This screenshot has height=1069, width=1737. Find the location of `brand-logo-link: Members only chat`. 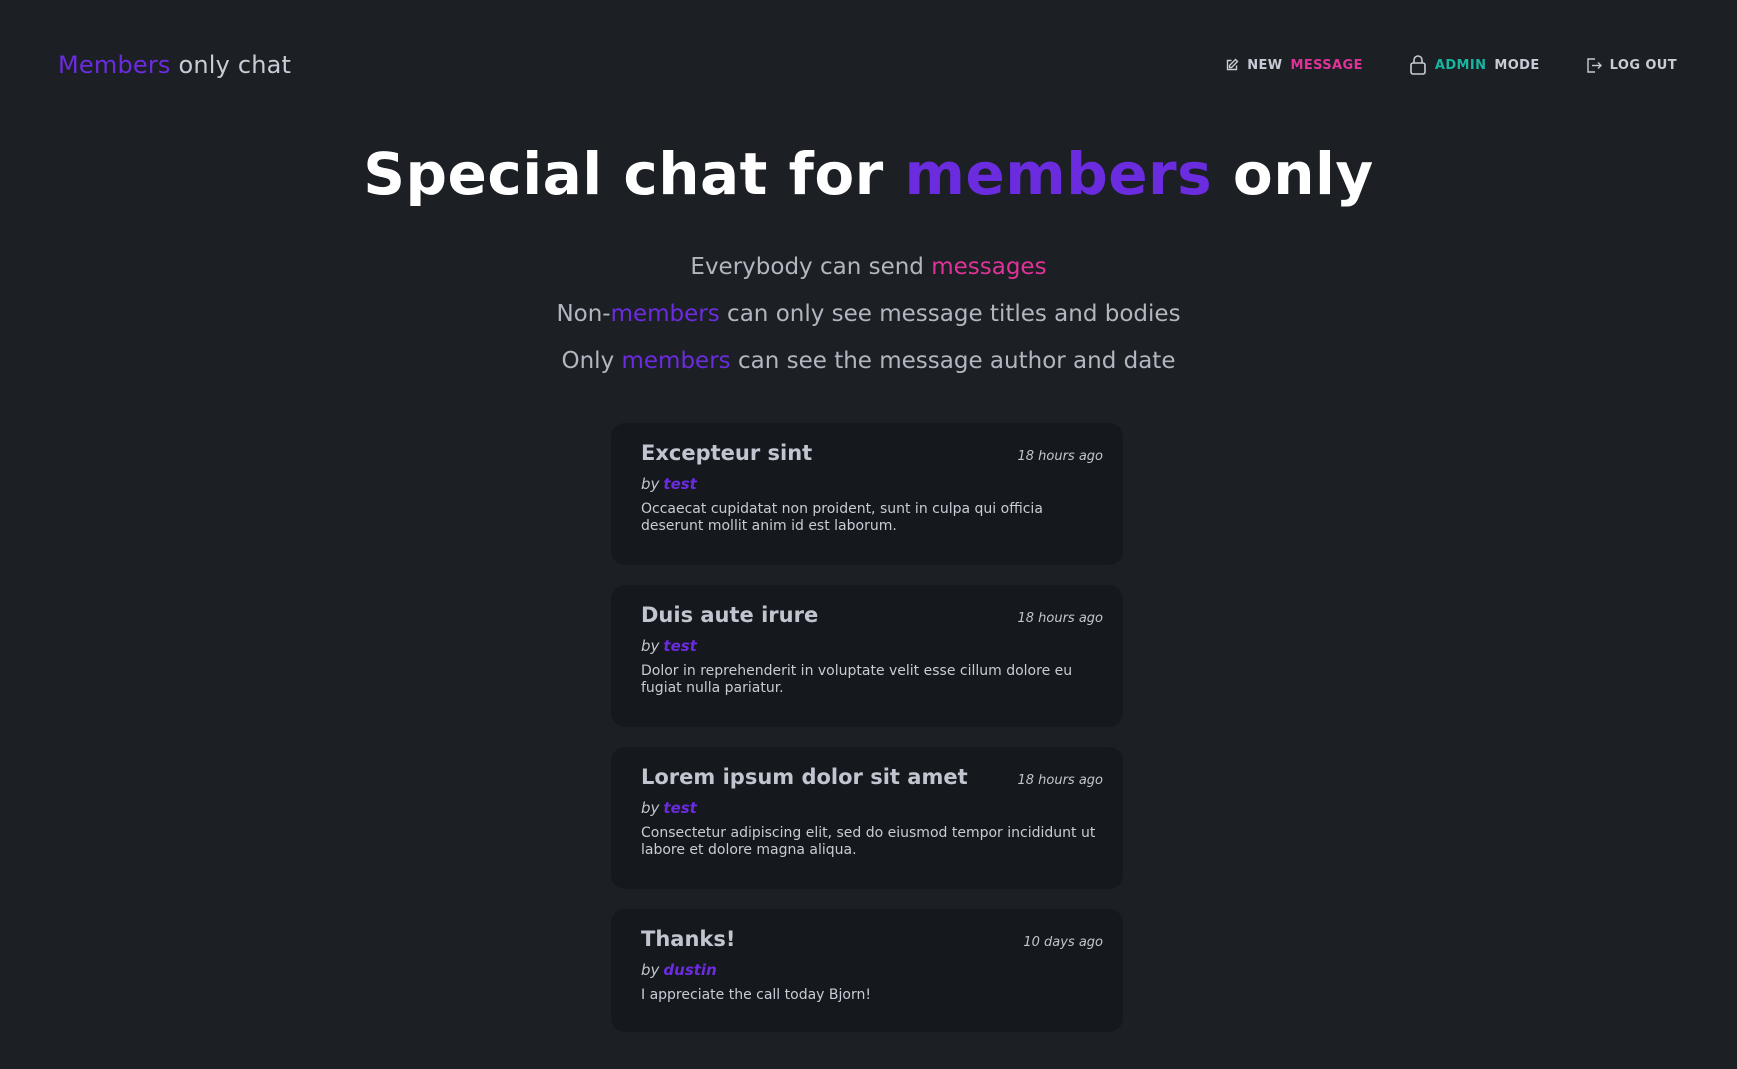

brand-logo-link: Members only chat is located at coordinates (174, 65).